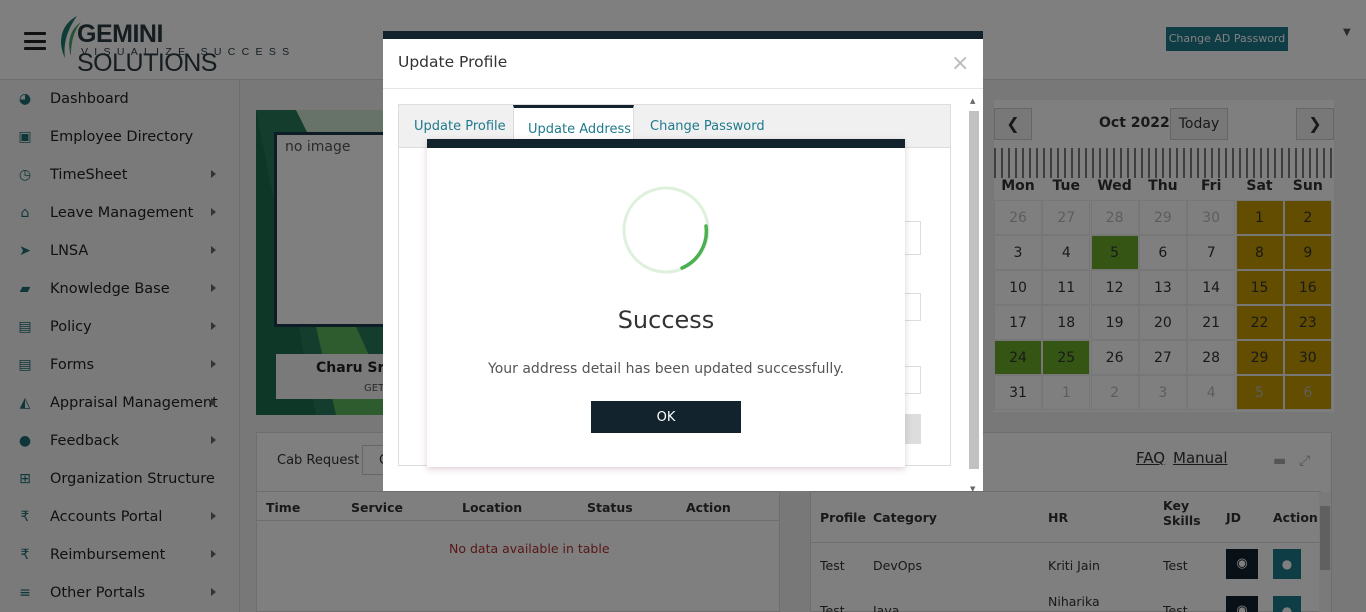 This screenshot has width=1366, height=612. What do you see at coordinates (460, 126) in the screenshot?
I see `tab-update-profile: Update Profile` at bounding box center [460, 126].